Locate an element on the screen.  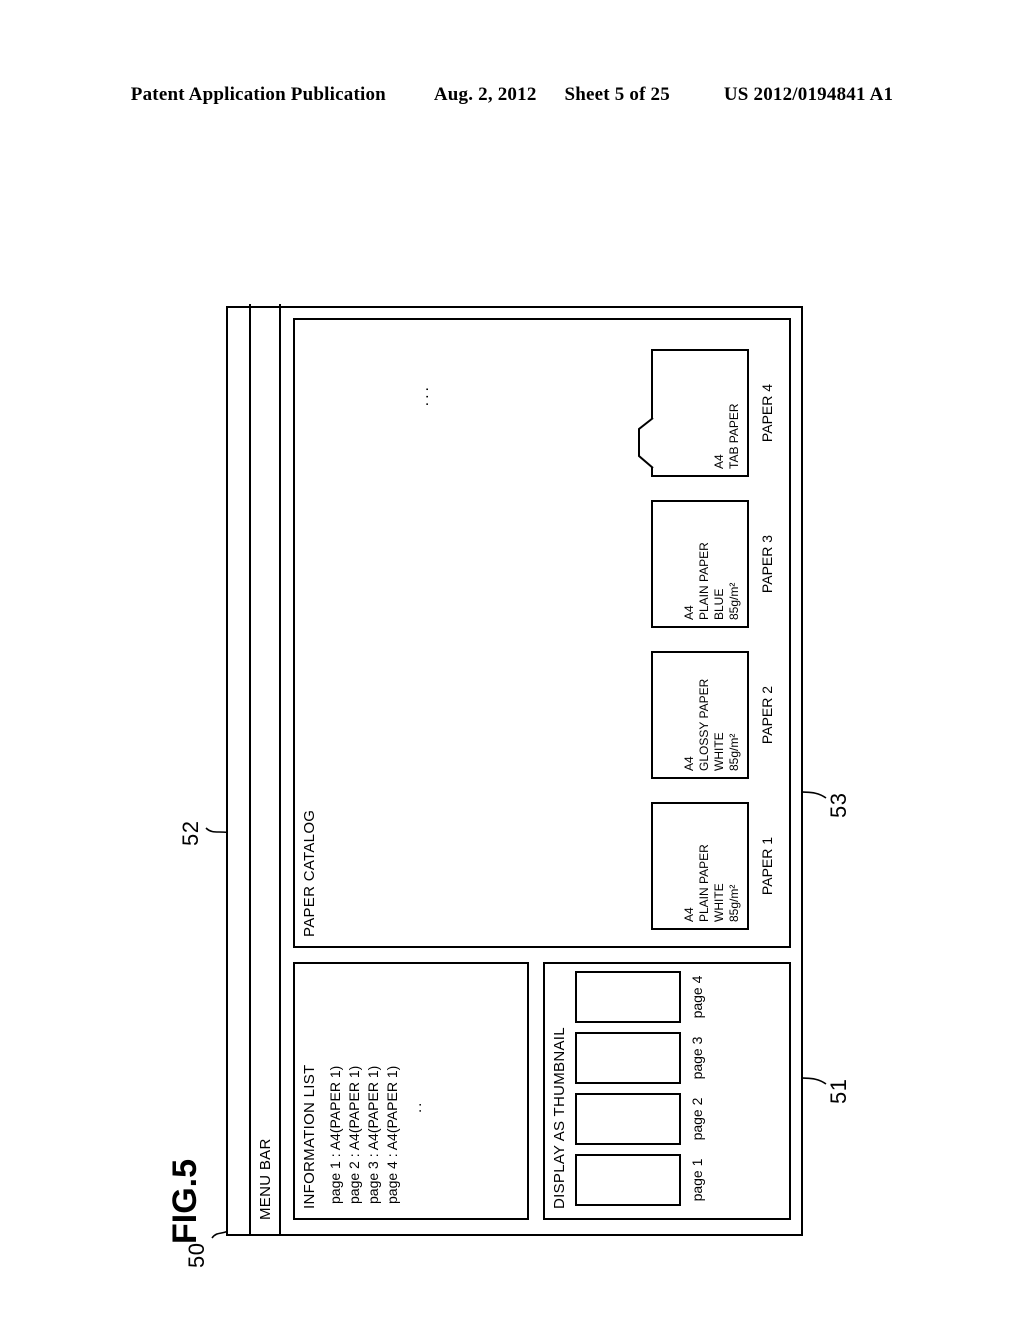
paper-card: A4 PLAIN PAPER BLUE 85g/m² is located at coordinates (700, 564).